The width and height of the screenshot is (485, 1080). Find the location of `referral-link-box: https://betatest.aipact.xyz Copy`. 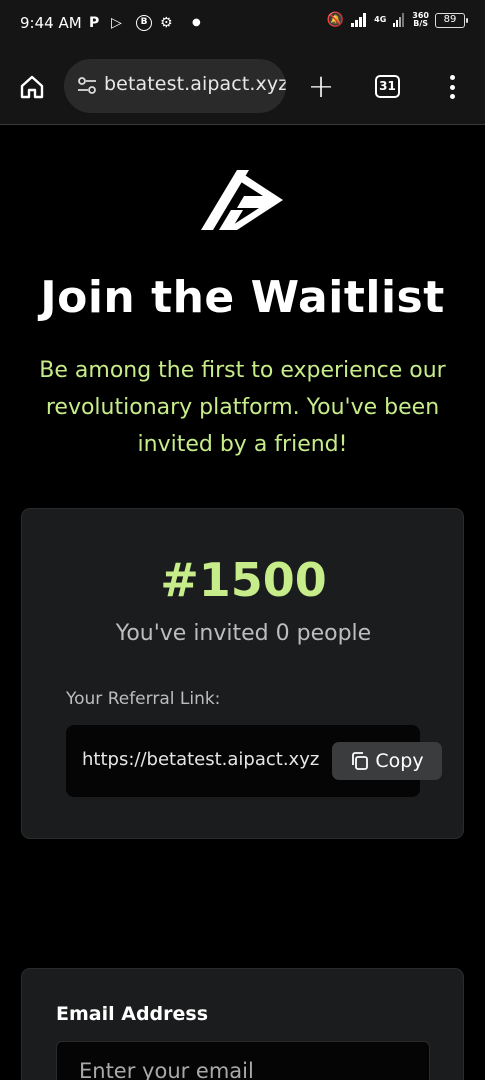

referral-link-box: https://betatest.aipact.xyz Copy is located at coordinates (254, 761).